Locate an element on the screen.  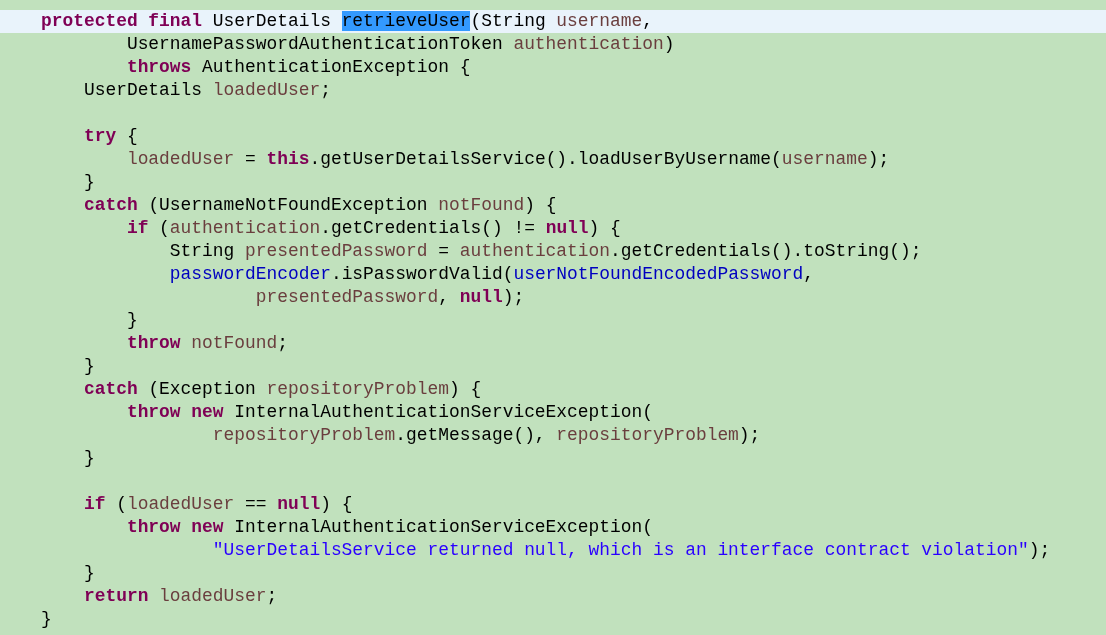
code-text: { is located at coordinates (131, 136).